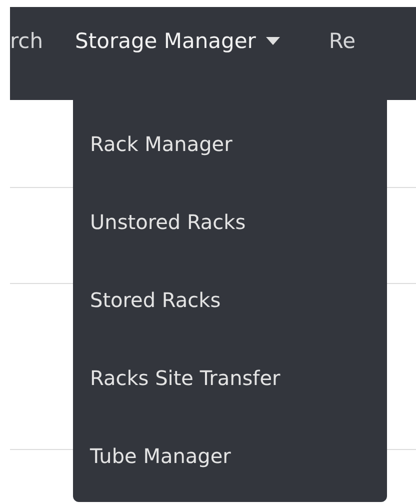 This screenshot has height=504, width=416. Describe the element at coordinates (342, 41) in the screenshot. I see `nav-link: Re` at that location.